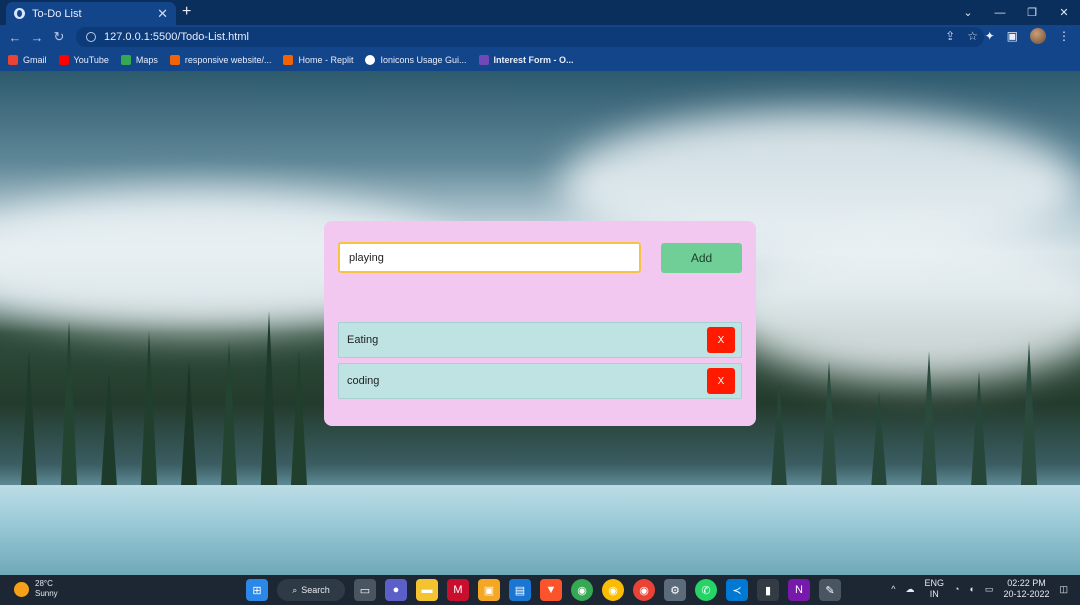 The height and width of the screenshot is (605, 1080). What do you see at coordinates (893, 589) in the screenshot?
I see `chevron-up-icon: ^` at bounding box center [893, 589].